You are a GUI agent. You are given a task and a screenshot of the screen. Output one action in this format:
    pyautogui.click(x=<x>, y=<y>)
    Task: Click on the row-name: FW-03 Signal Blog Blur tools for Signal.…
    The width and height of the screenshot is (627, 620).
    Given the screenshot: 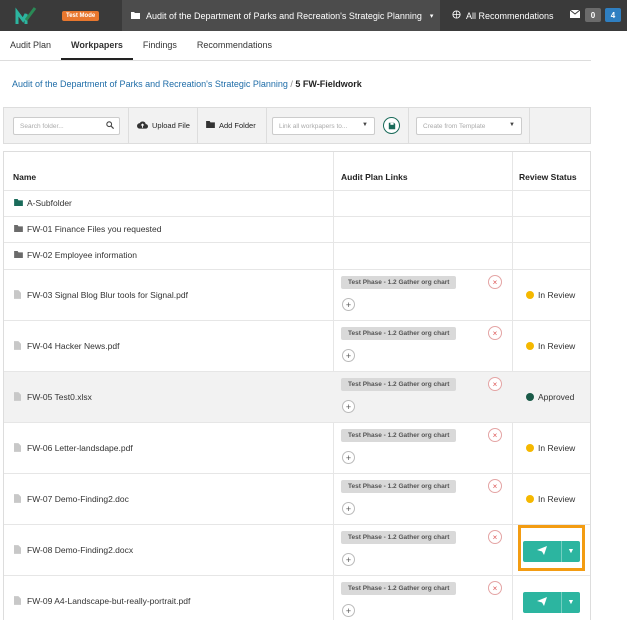 What is the action you would take?
    pyautogui.click(x=101, y=295)
    